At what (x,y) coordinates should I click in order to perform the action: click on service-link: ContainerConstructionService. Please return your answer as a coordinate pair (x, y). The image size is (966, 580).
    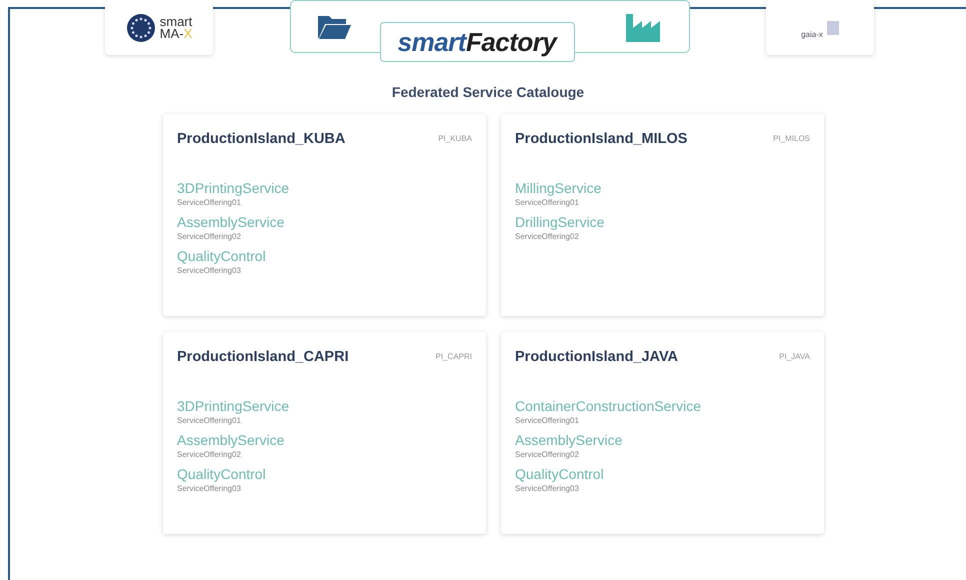
    Looking at the image, I should click on (662, 406).